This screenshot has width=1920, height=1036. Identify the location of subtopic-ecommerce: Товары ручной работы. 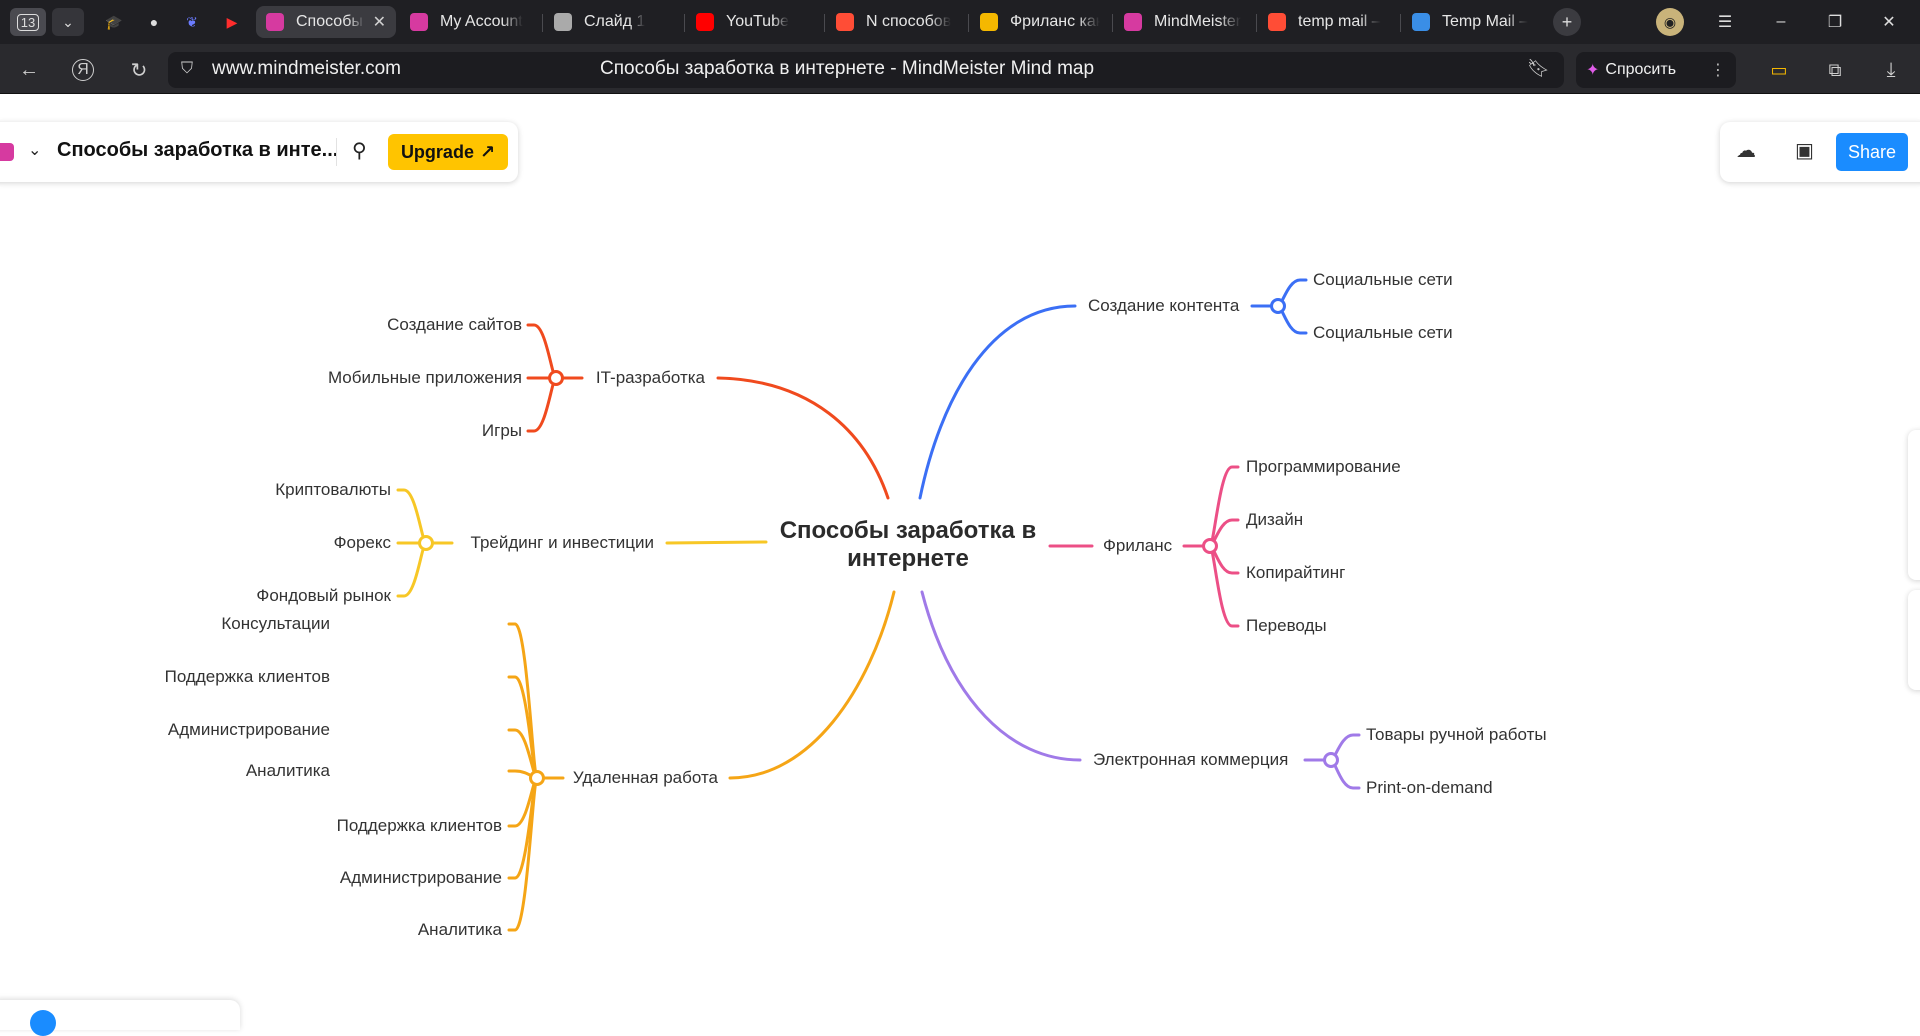
(1456, 735).